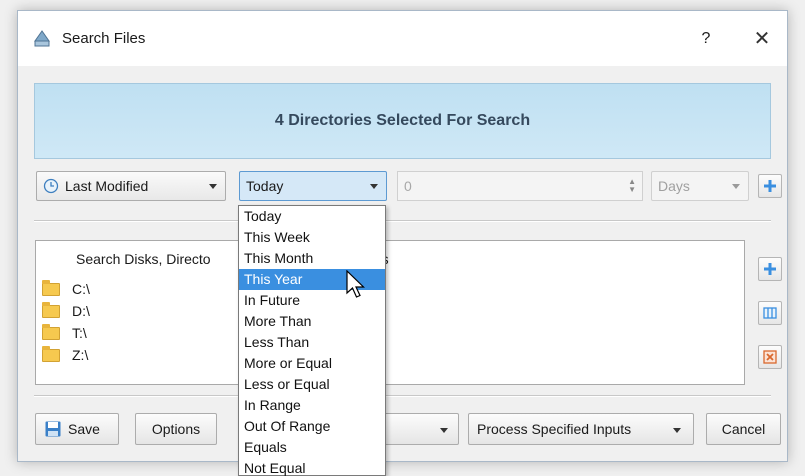  I want to click on dropdown-item-less-than: Less Than, so click(312, 342).